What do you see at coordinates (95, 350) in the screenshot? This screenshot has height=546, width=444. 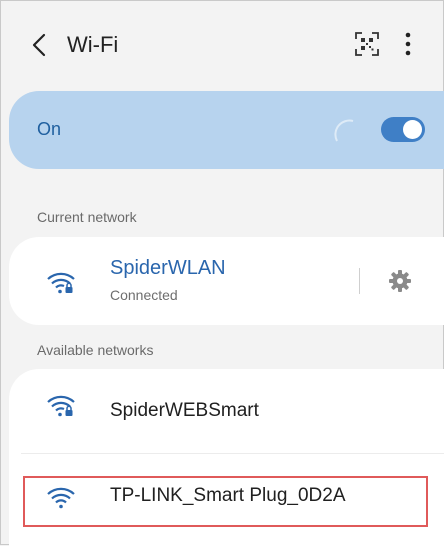 I see `available-networks-heading: Available networks` at bounding box center [95, 350].